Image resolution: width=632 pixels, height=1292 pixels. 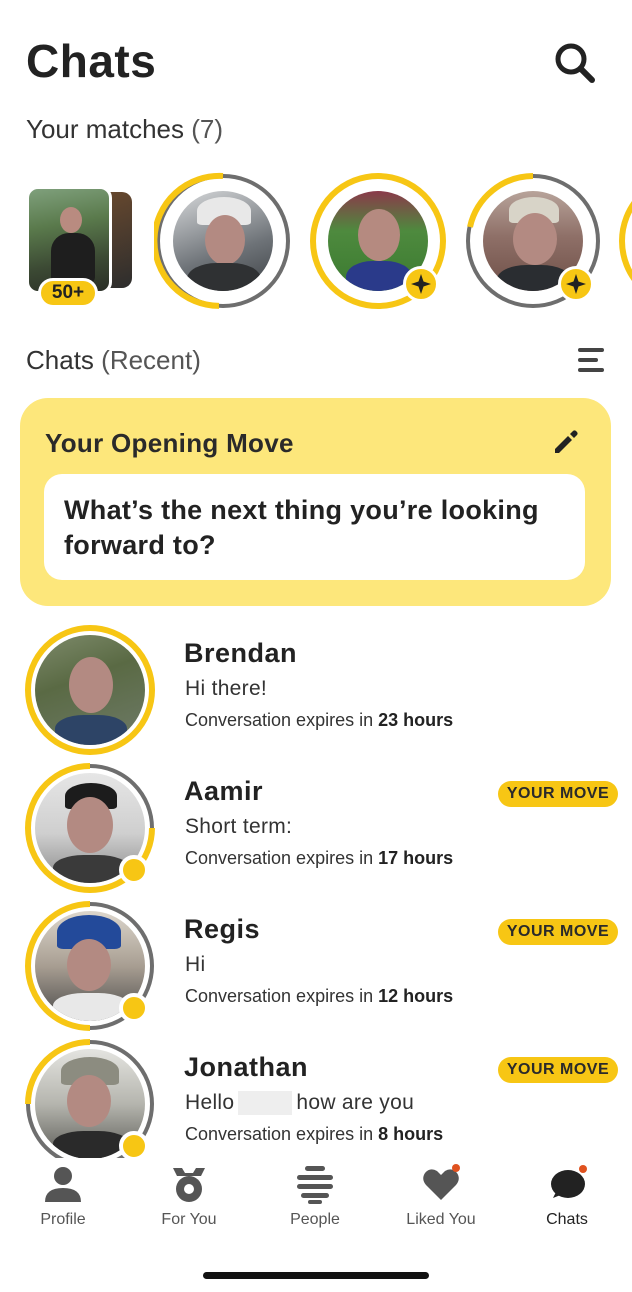 What do you see at coordinates (105, 129) in the screenshot?
I see `matches-label: Your matches` at bounding box center [105, 129].